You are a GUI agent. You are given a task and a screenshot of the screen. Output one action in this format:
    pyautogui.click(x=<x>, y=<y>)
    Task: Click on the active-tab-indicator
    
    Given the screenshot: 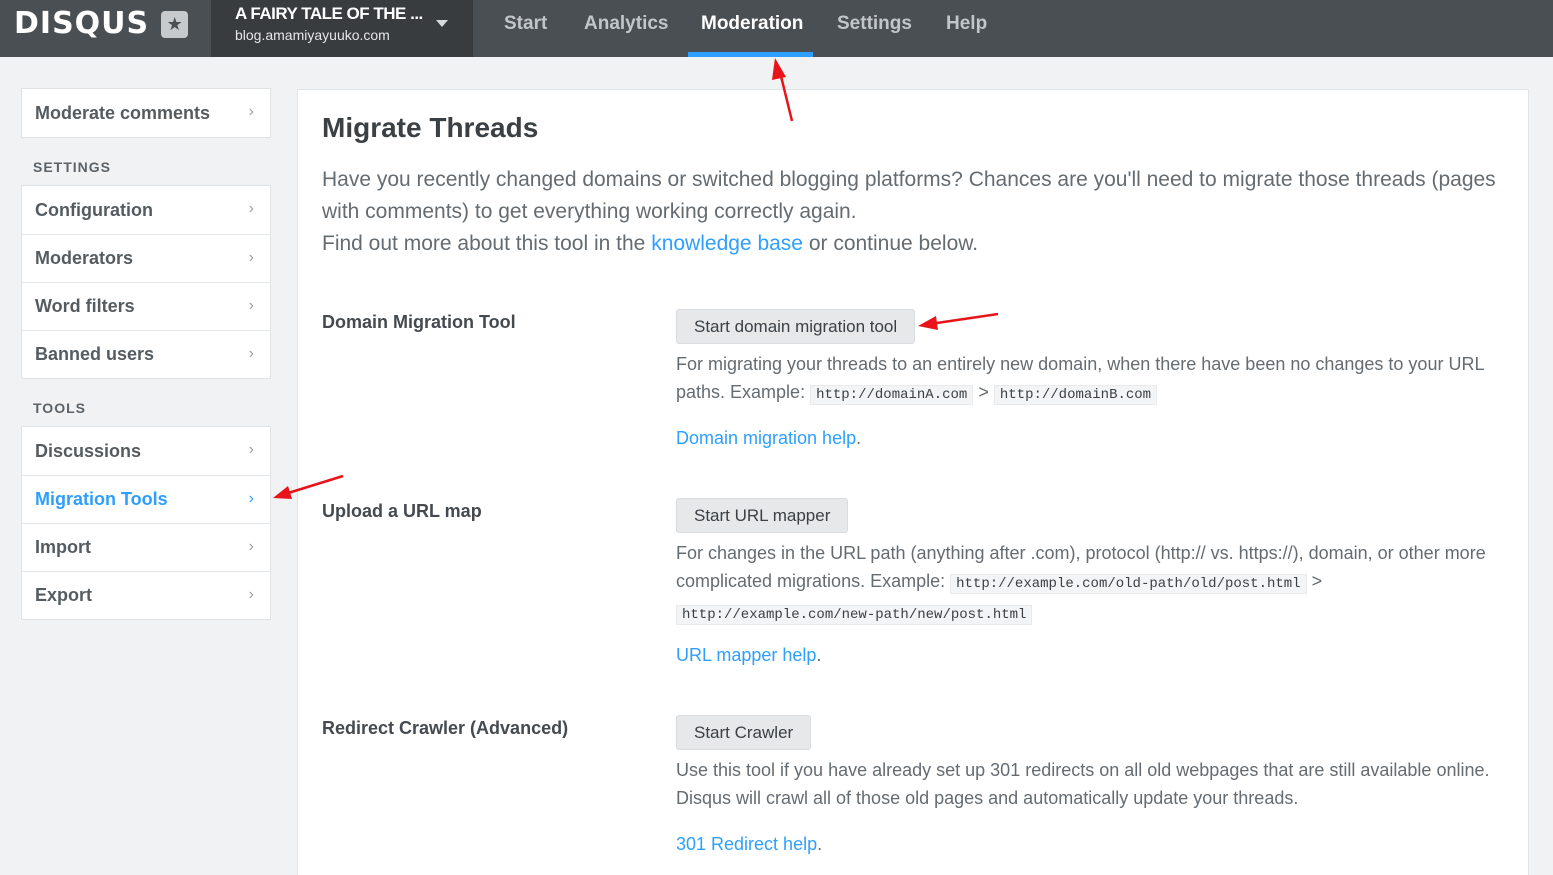 What is the action you would take?
    pyautogui.click(x=750, y=54)
    